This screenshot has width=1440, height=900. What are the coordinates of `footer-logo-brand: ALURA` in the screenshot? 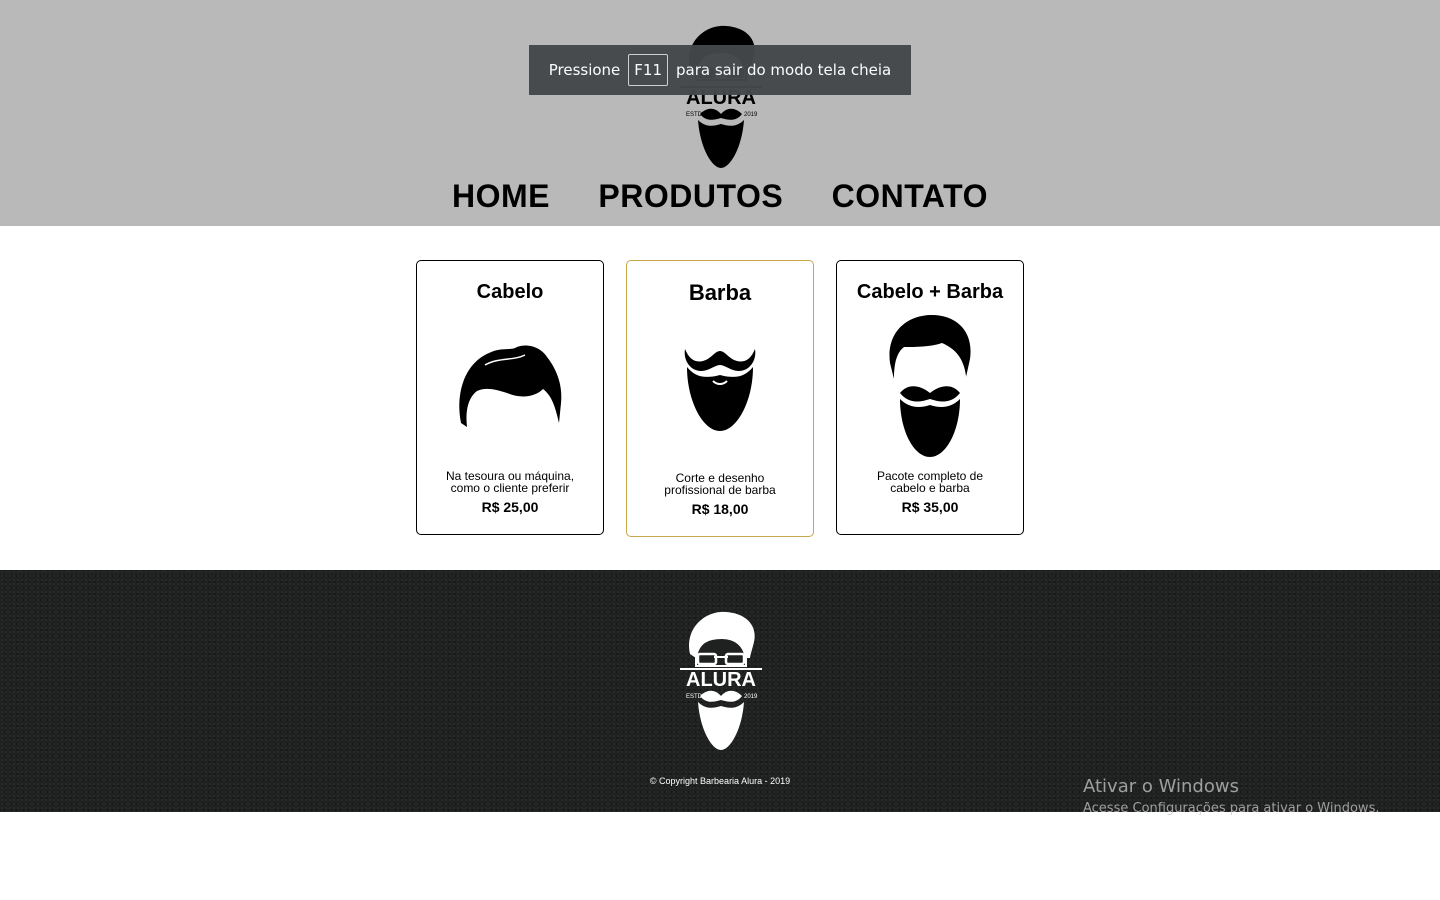 It's located at (721, 680).